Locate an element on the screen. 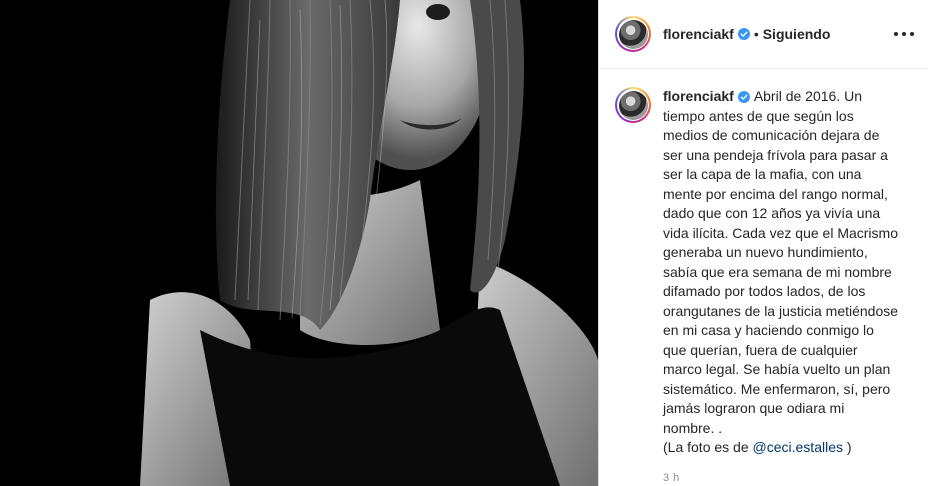 The image size is (928, 486). author-username: florenciakf is located at coordinates (698, 34).